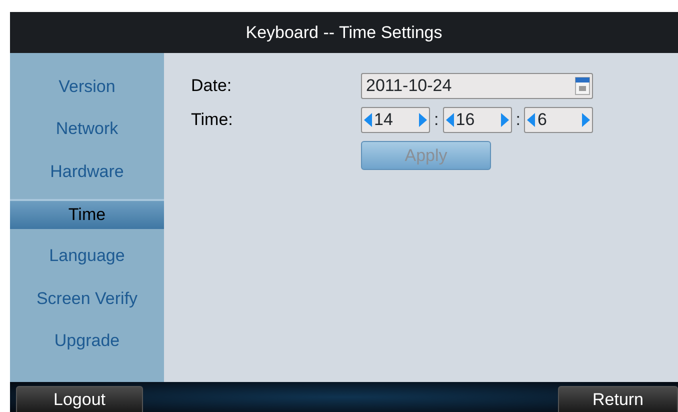 The image size is (678, 412). I want to click on field-label: Time:, so click(212, 120).